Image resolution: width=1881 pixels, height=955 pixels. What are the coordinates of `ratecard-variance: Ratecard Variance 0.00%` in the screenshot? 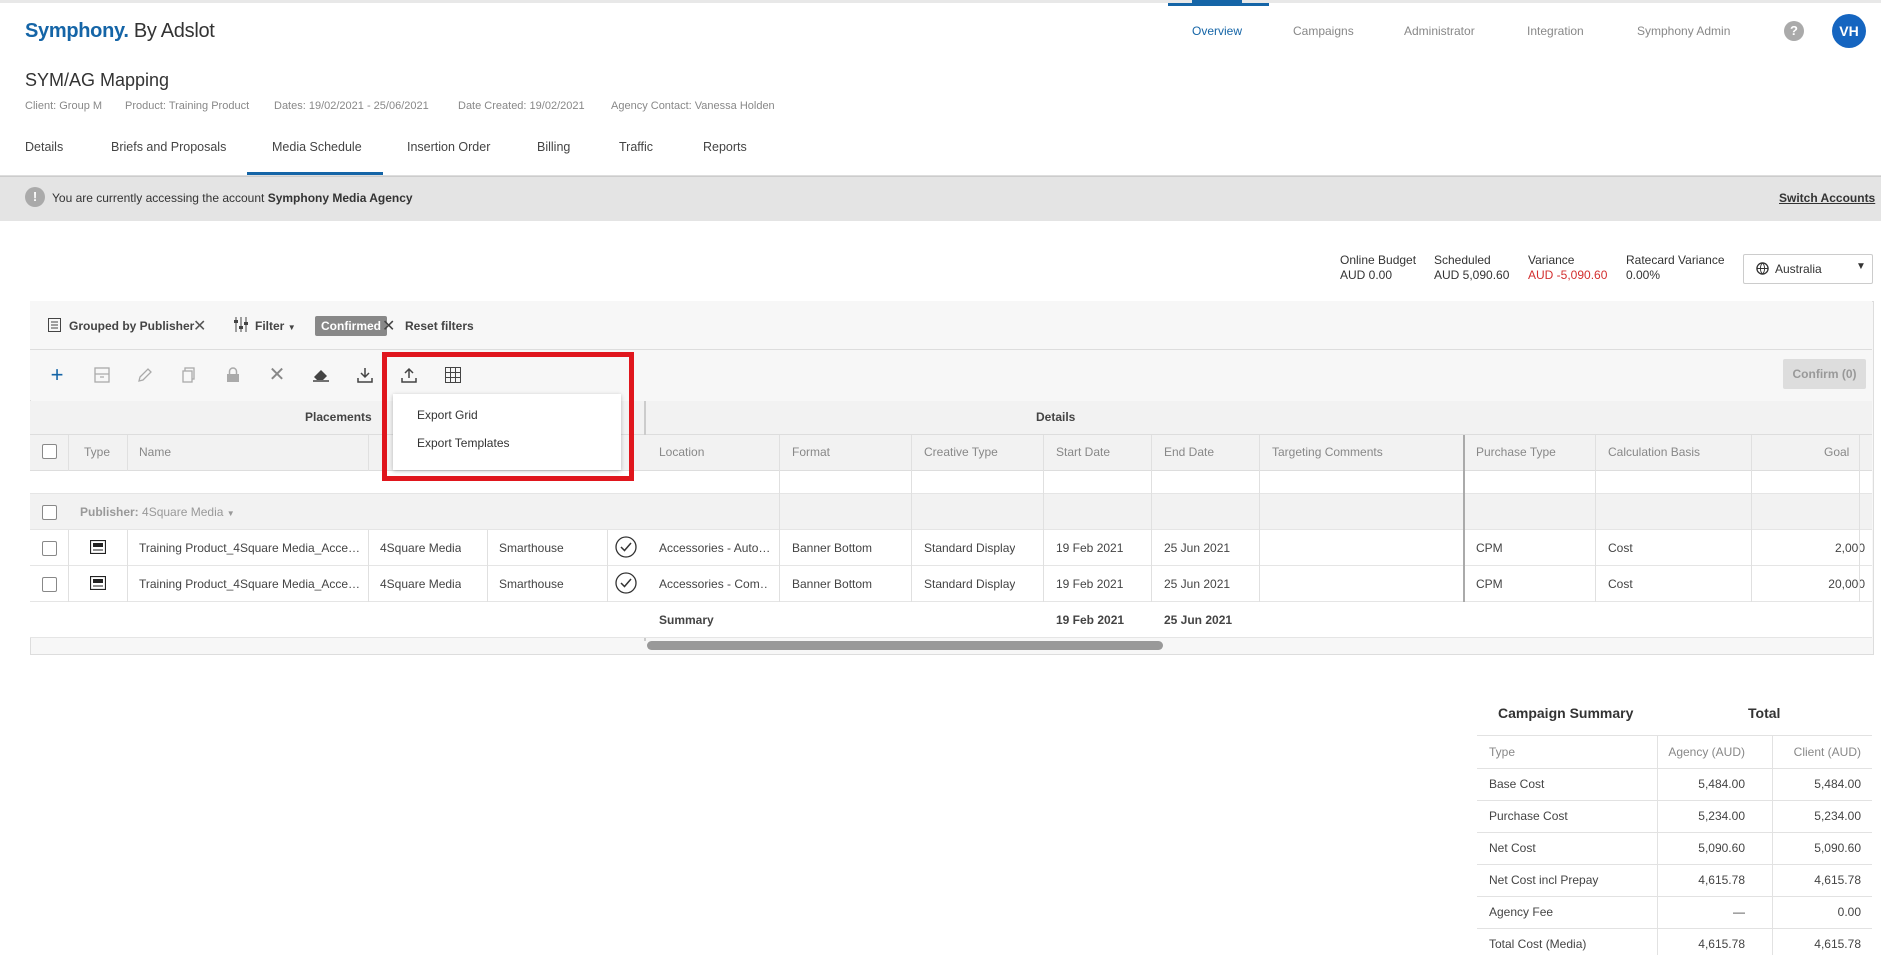 It's located at (1675, 267).